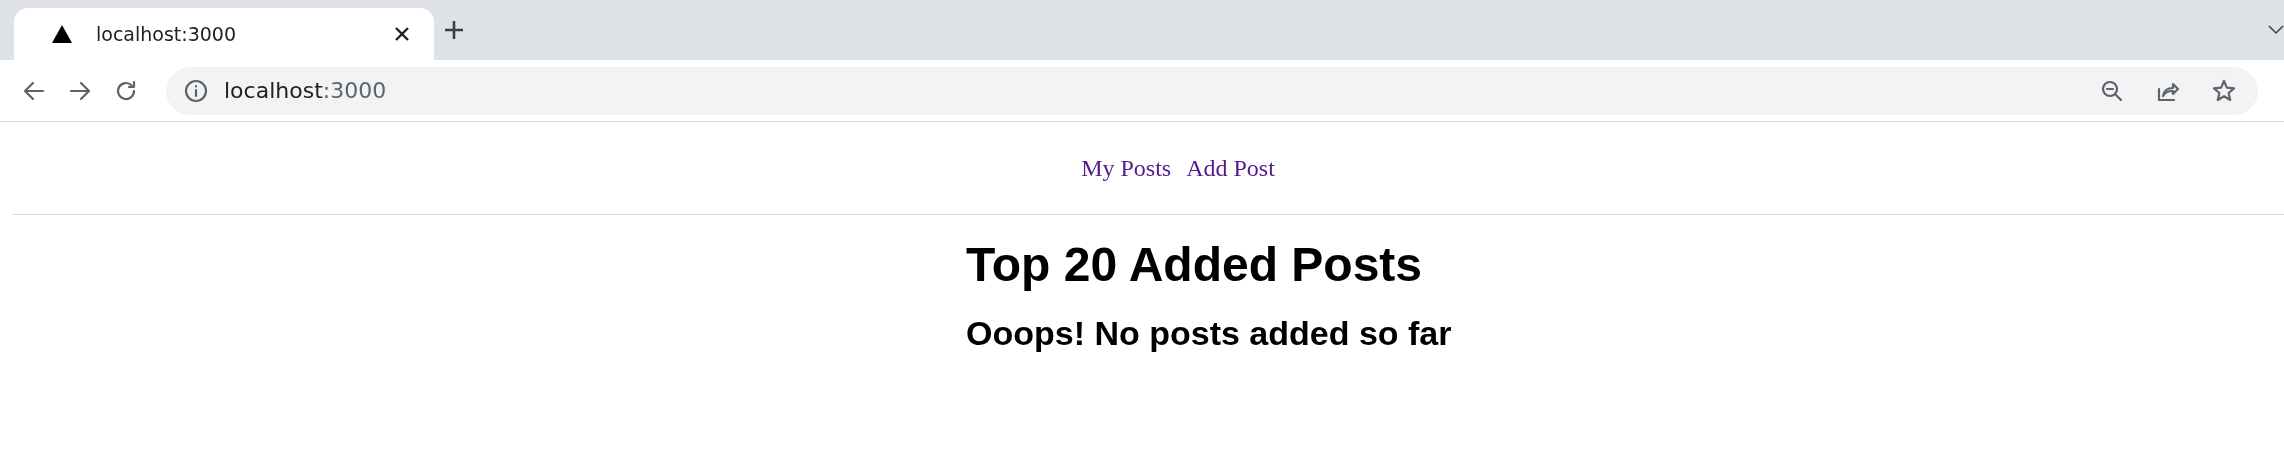 Image resolution: width=2284 pixels, height=462 pixels. Describe the element at coordinates (2276, 30) in the screenshot. I see `chevron-down-icon` at that location.